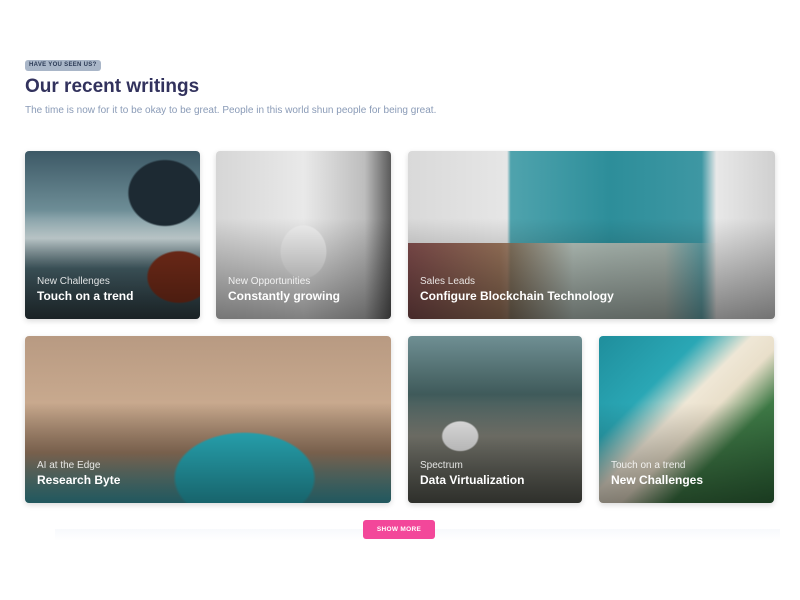 The height and width of the screenshot is (600, 800). I want to click on card-category: Sales Leads, so click(448, 281).